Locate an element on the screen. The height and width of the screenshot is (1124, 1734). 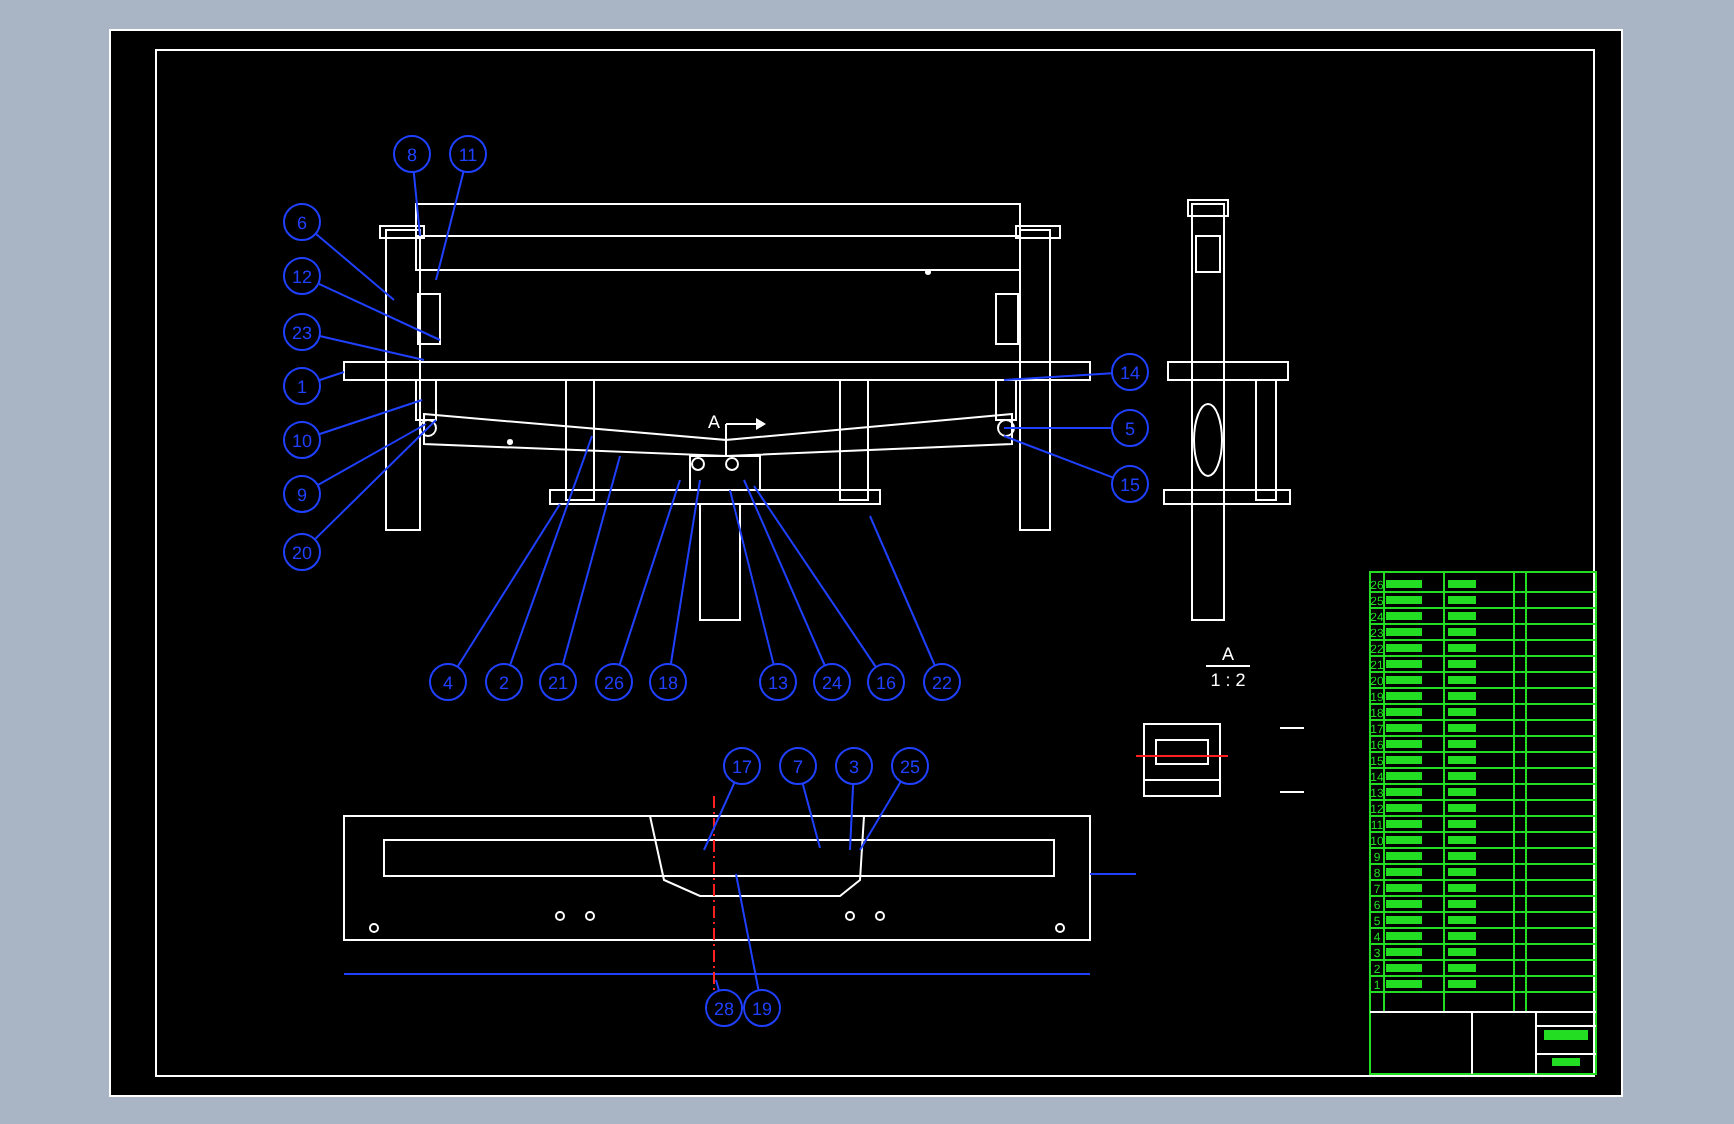
balloon-callout: 6 is located at coordinates (302, 222).